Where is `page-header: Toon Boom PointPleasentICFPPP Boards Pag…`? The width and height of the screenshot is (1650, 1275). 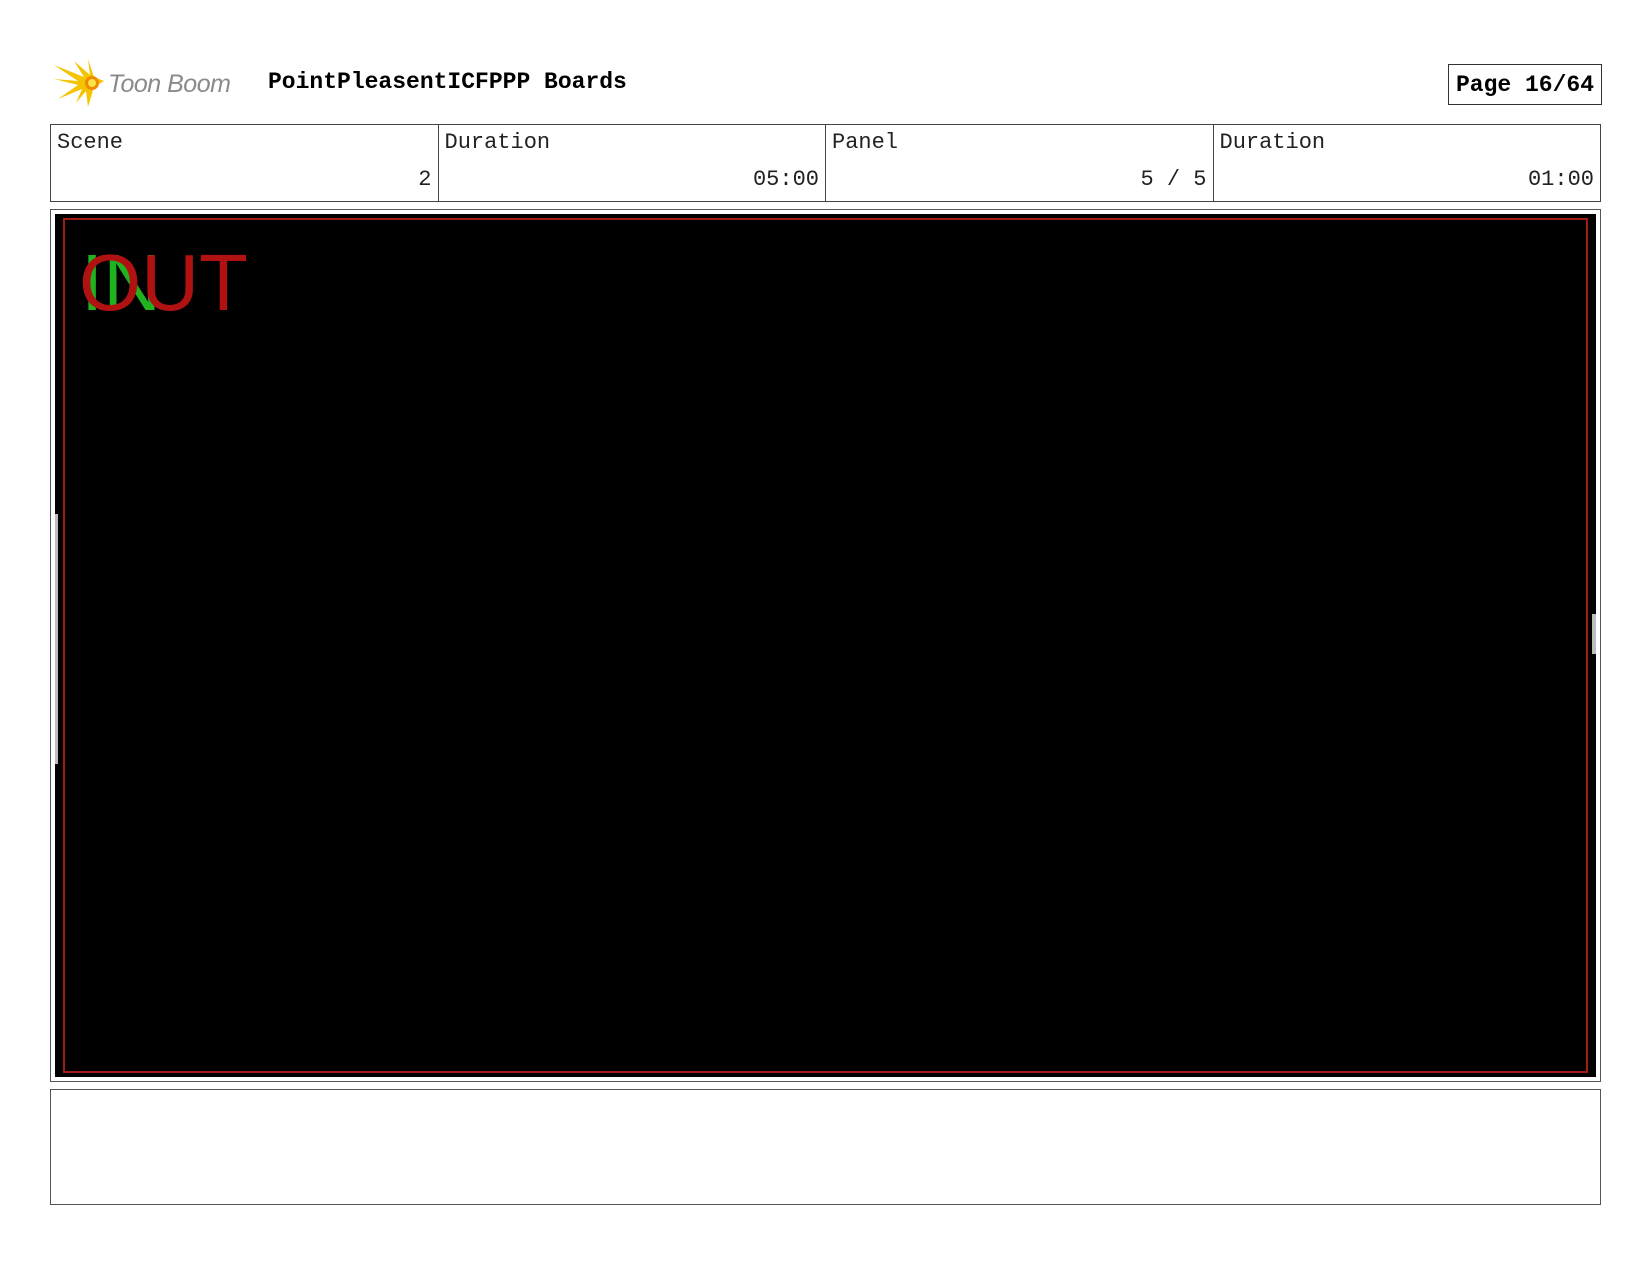 page-header: Toon Boom PointPleasentICFPPP Boards Pag… is located at coordinates (826, 83).